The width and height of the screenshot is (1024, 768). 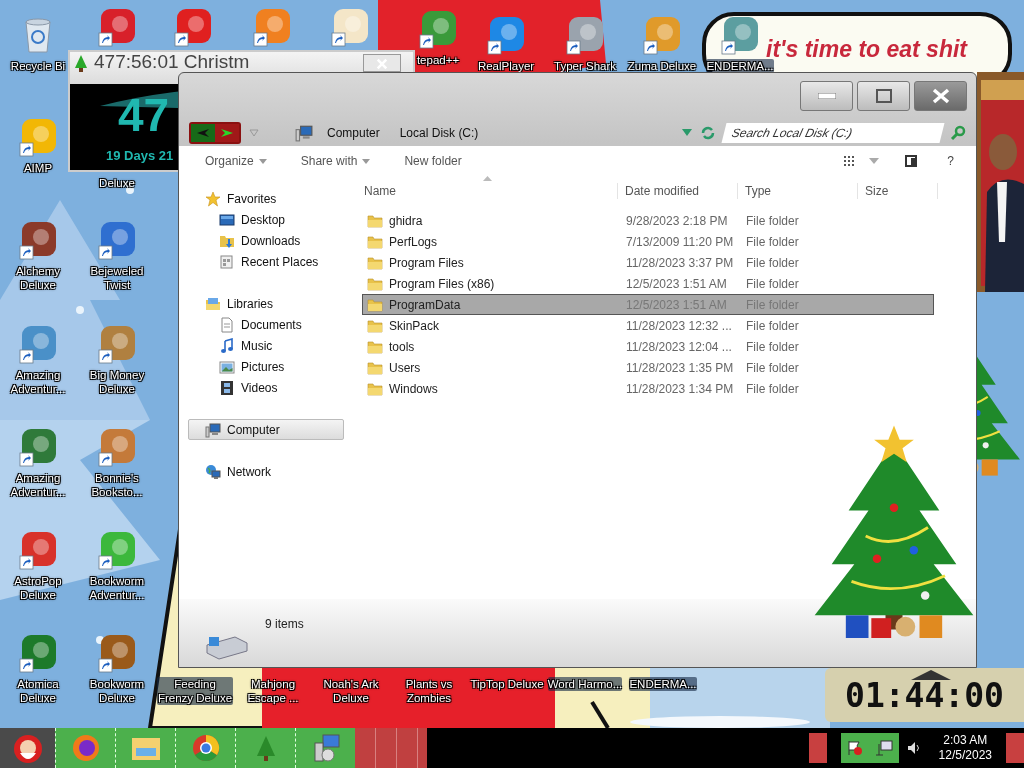 I want to click on minimize-icon, so click(x=826, y=96).